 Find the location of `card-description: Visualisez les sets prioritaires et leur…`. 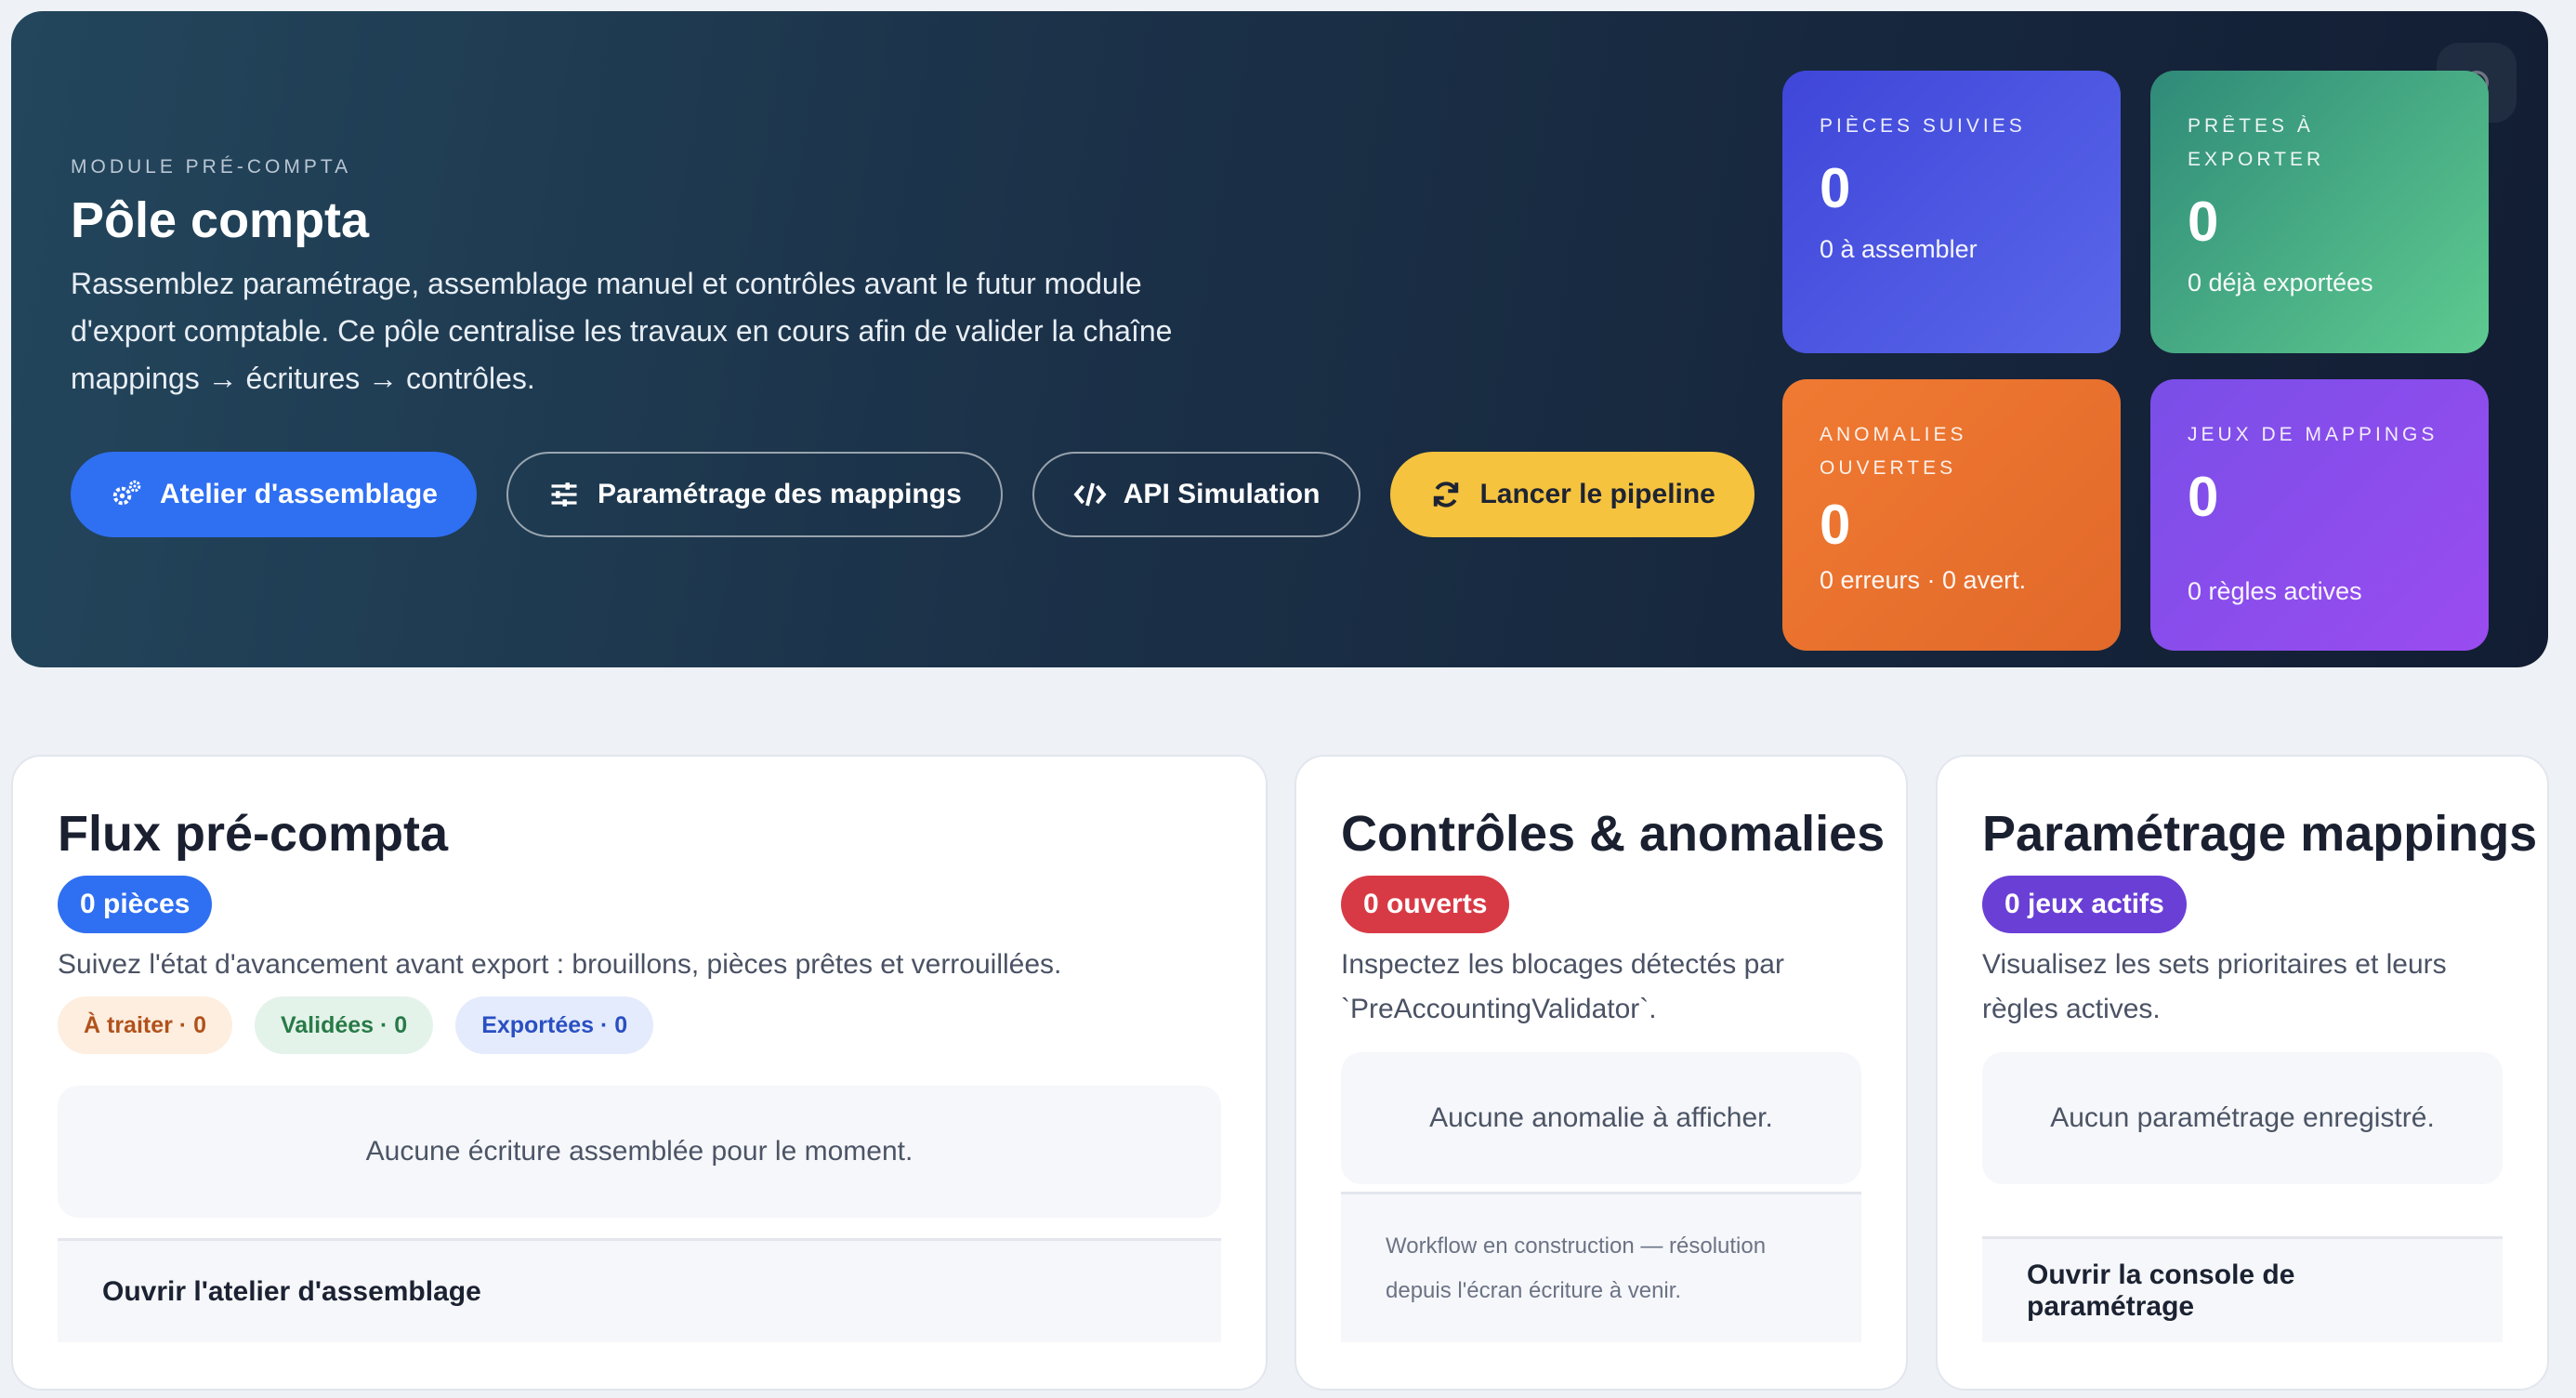

card-description: Visualisez les sets prioritaires et leur… is located at coordinates (2214, 986).